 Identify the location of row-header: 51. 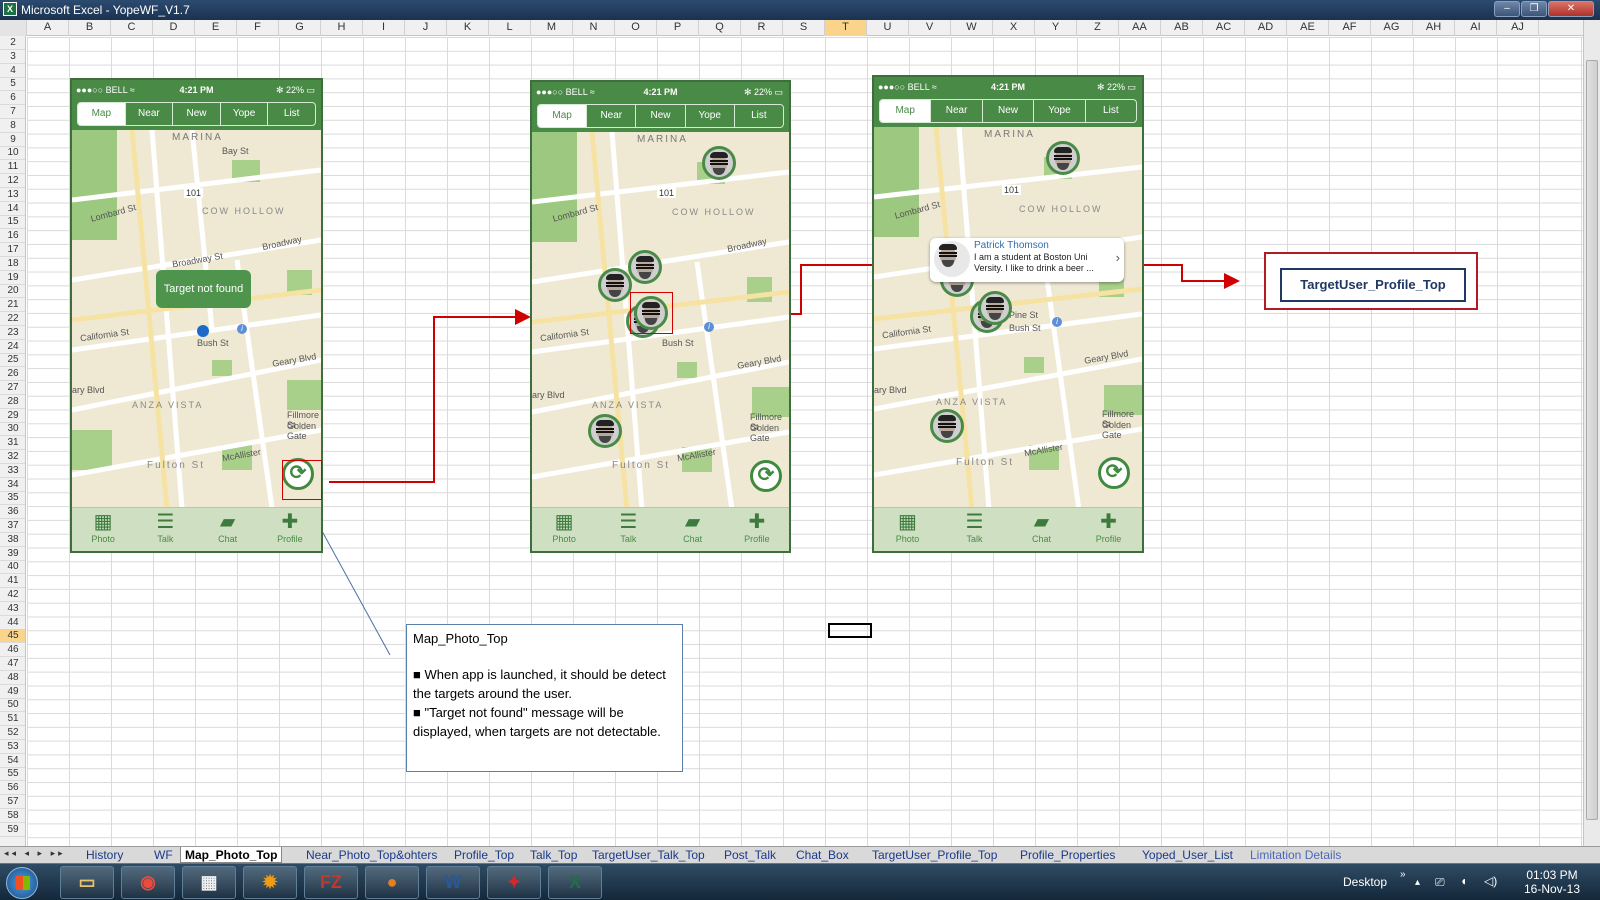
(12, 719).